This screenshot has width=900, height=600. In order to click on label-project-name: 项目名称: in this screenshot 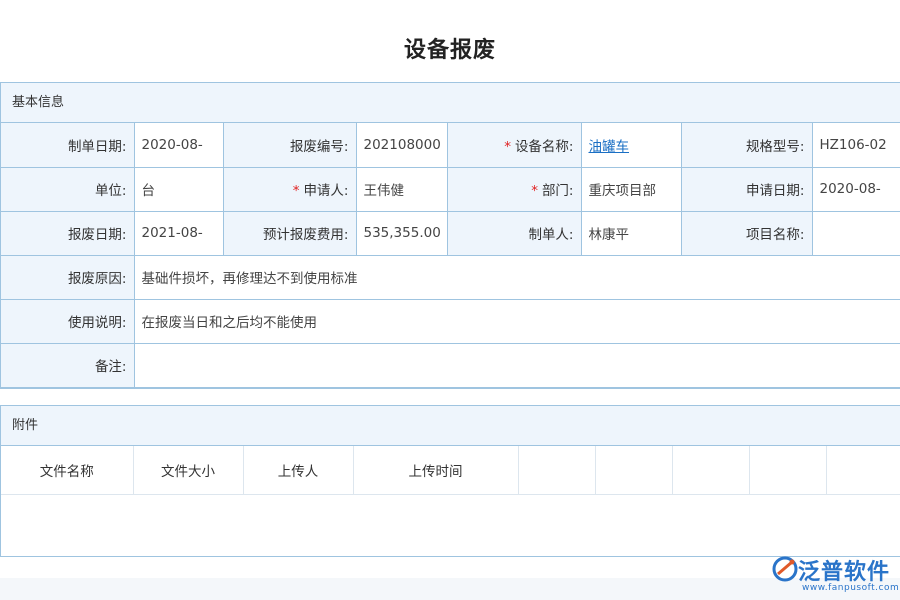, I will do `click(746, 233)`.